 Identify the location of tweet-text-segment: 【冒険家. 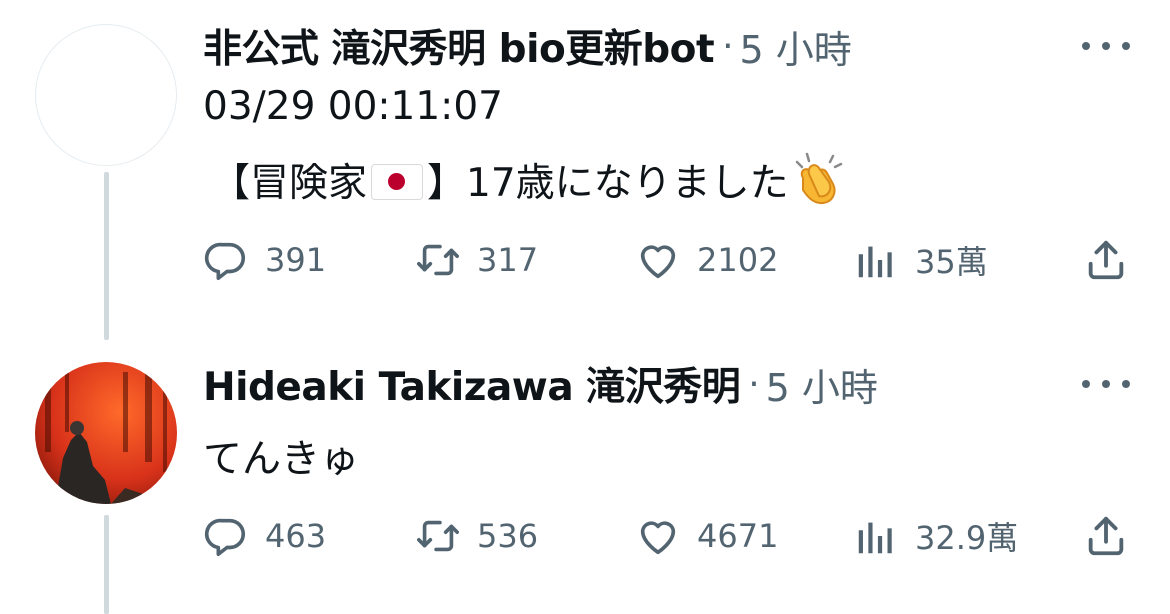
(289, 183).